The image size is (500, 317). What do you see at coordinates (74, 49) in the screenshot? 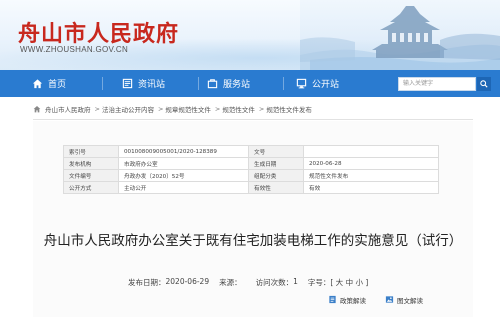
I see `site-url: WWW.ZHOUSHAN.GOV.CN` at bounding box center [74, 49].